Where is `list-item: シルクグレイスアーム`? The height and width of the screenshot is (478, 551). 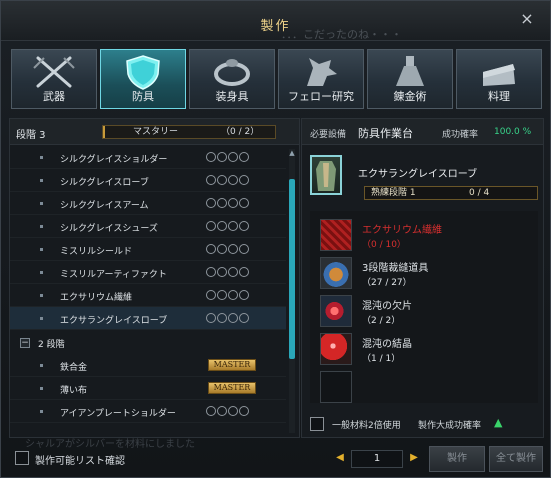
list-item: シルクグレイスアーム is located at coordinates (148, 203).